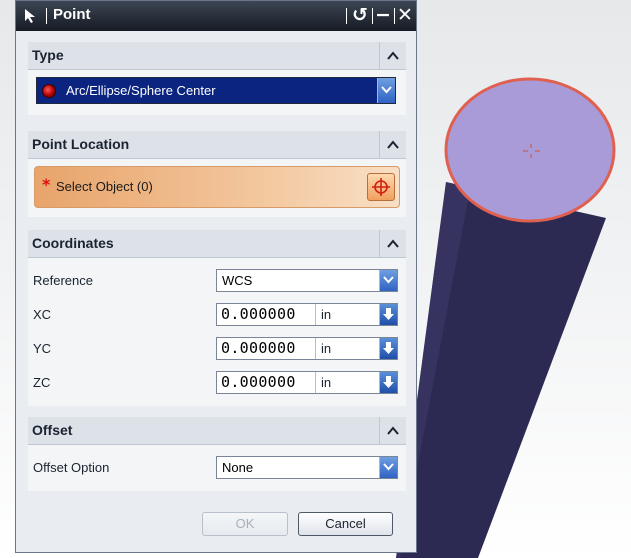 The image size is (631, 558). Describe the element at coordinates (405, 15) in the screenshot. I see `close-button: ✕` at that location.